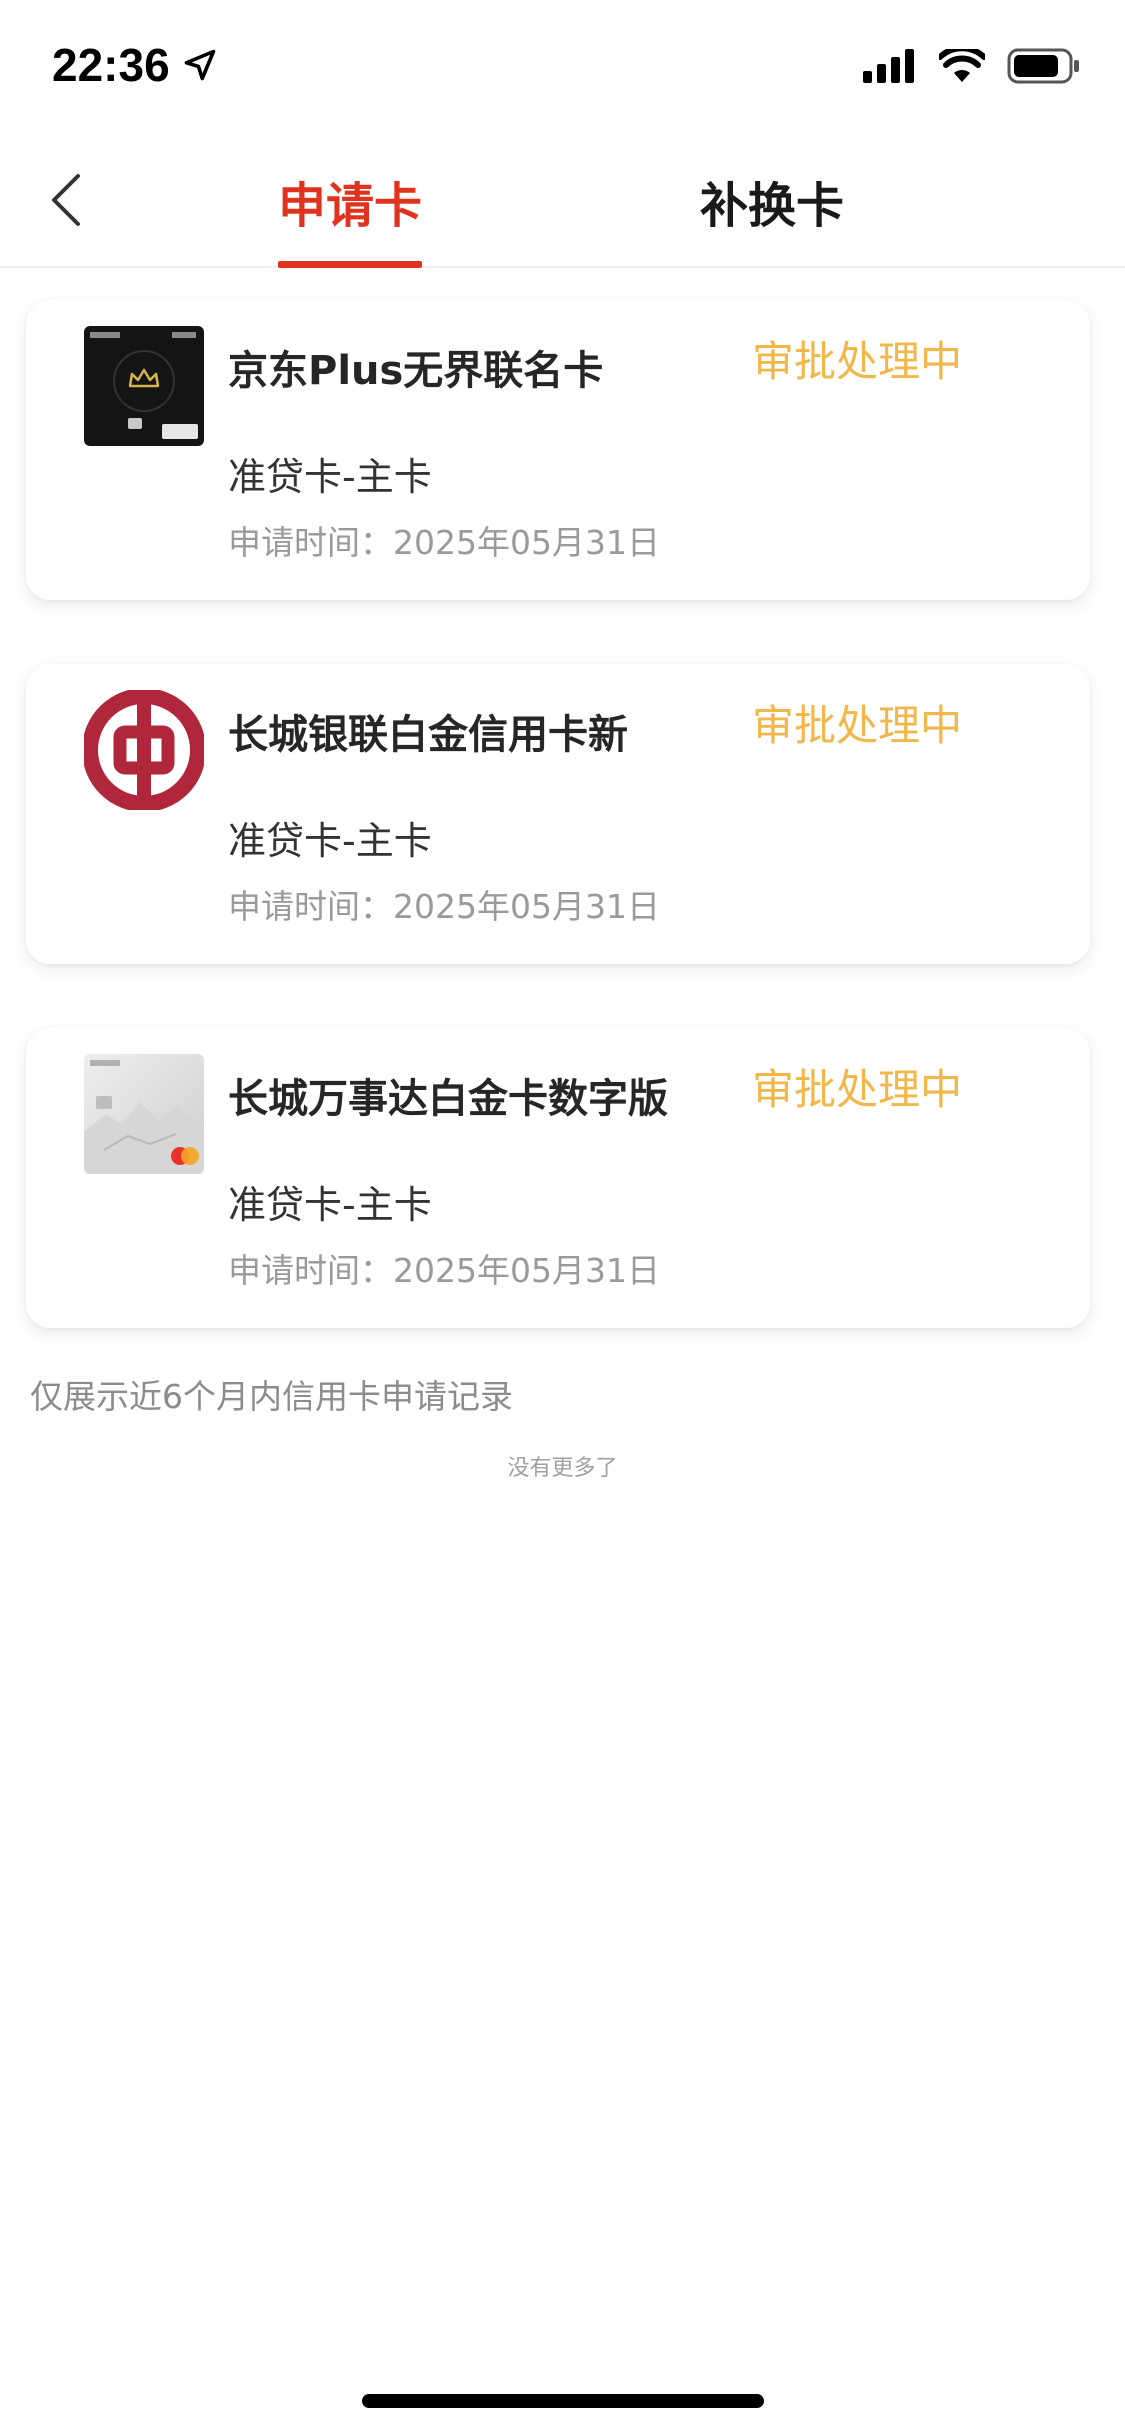 The image size is (1125, 2436). Describe the element at coordinates (962, 65) in the screenshot. I see `wifi-icon` at that location.